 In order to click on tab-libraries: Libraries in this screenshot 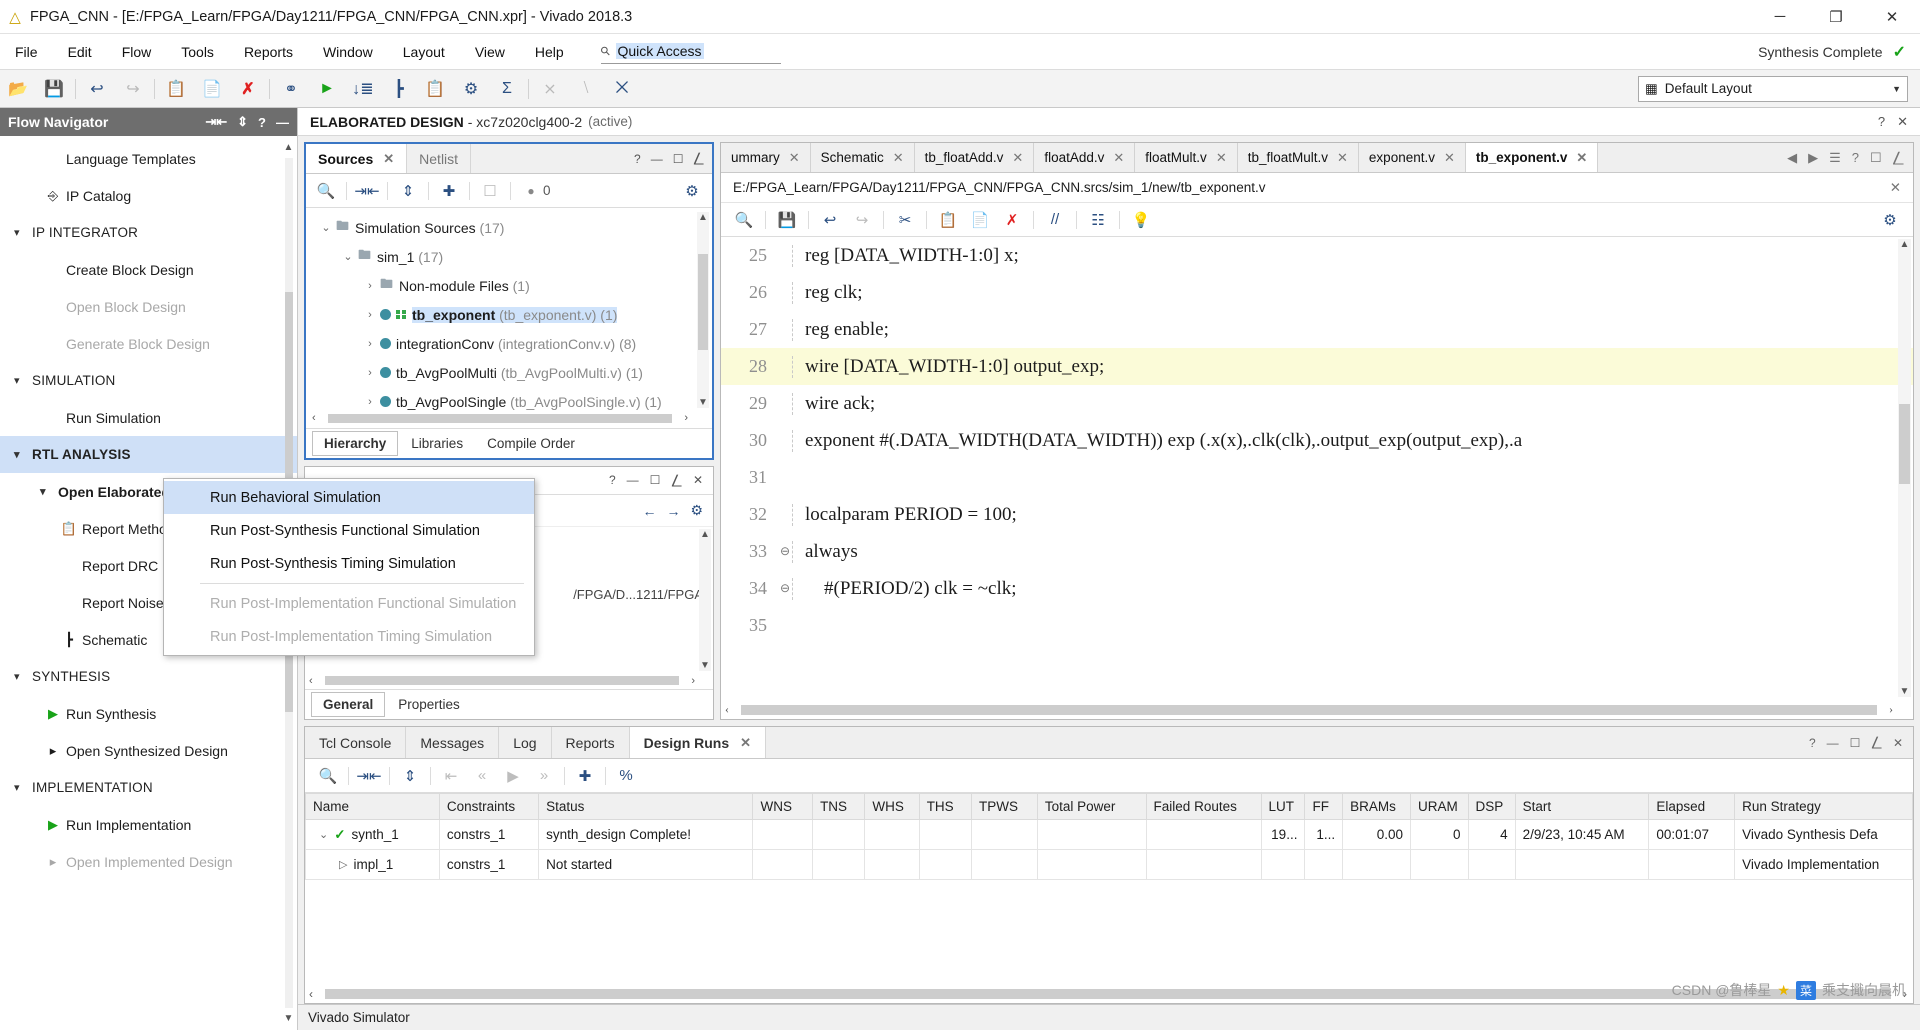, I will do `click(437, 443)`.